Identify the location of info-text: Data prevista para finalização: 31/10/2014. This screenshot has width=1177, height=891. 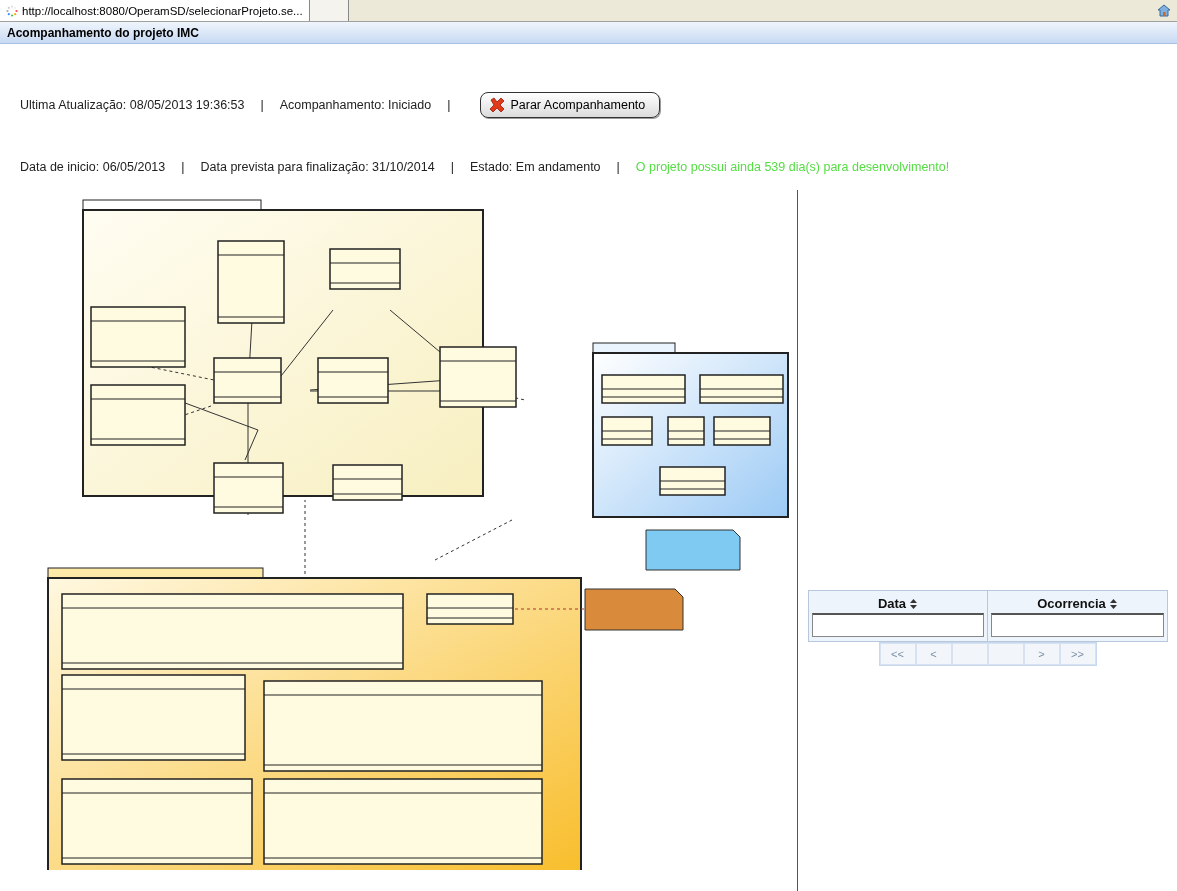
(317, 167).